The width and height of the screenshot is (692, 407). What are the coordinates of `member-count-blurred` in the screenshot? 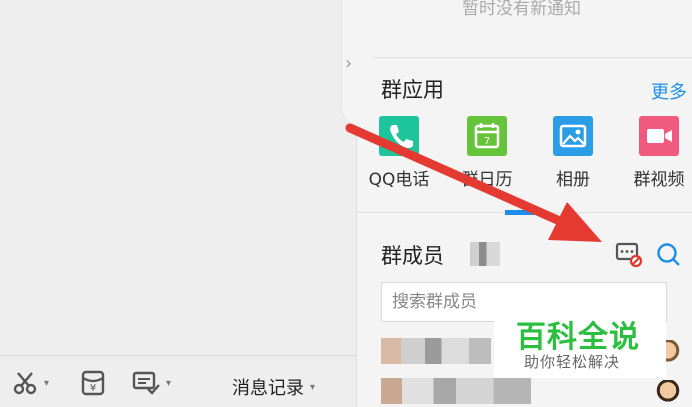 It's located at (485, 254).